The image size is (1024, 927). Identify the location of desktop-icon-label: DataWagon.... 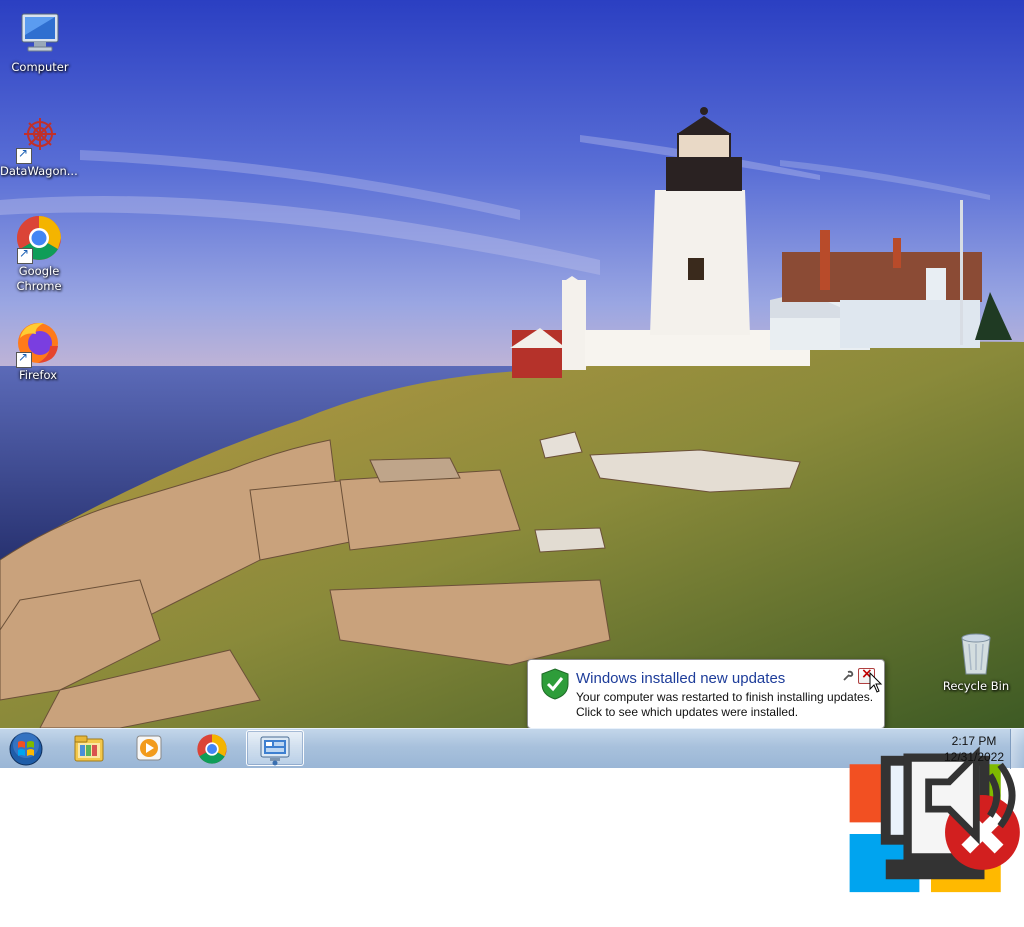
(39, 171).